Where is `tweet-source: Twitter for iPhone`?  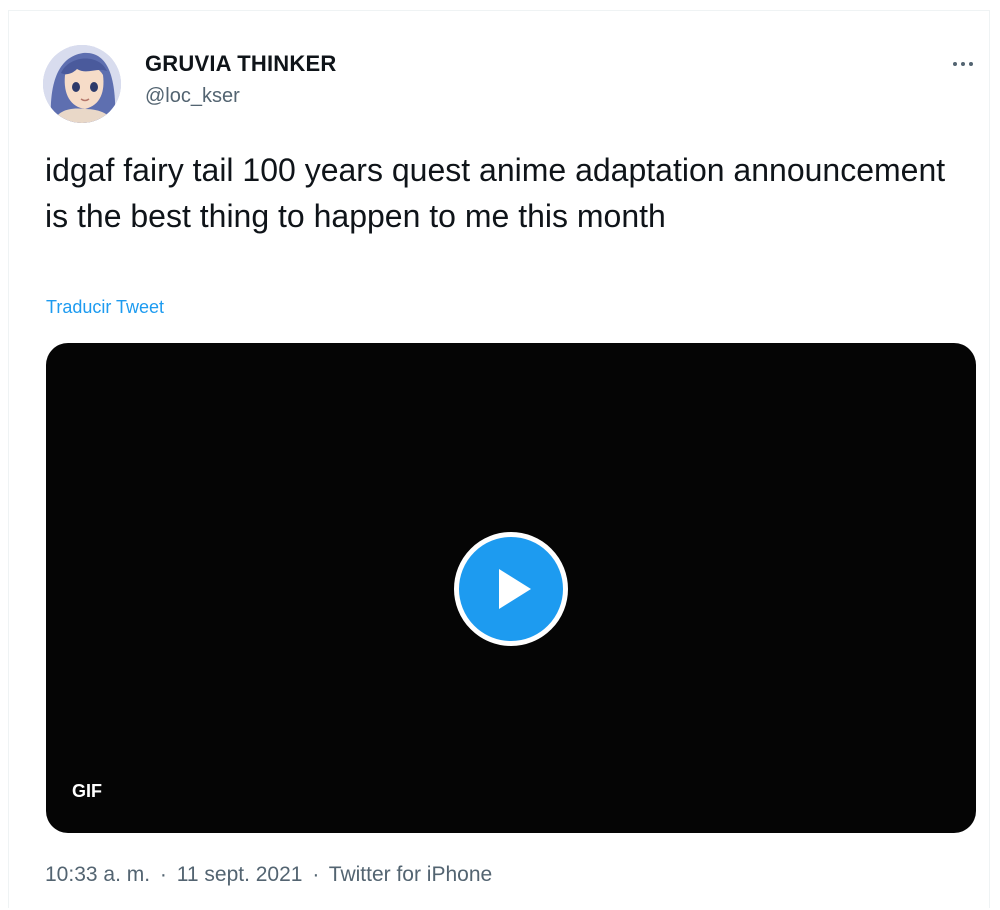
tweet-source: Twitter for iPhone is located at coordinates (410, 874).